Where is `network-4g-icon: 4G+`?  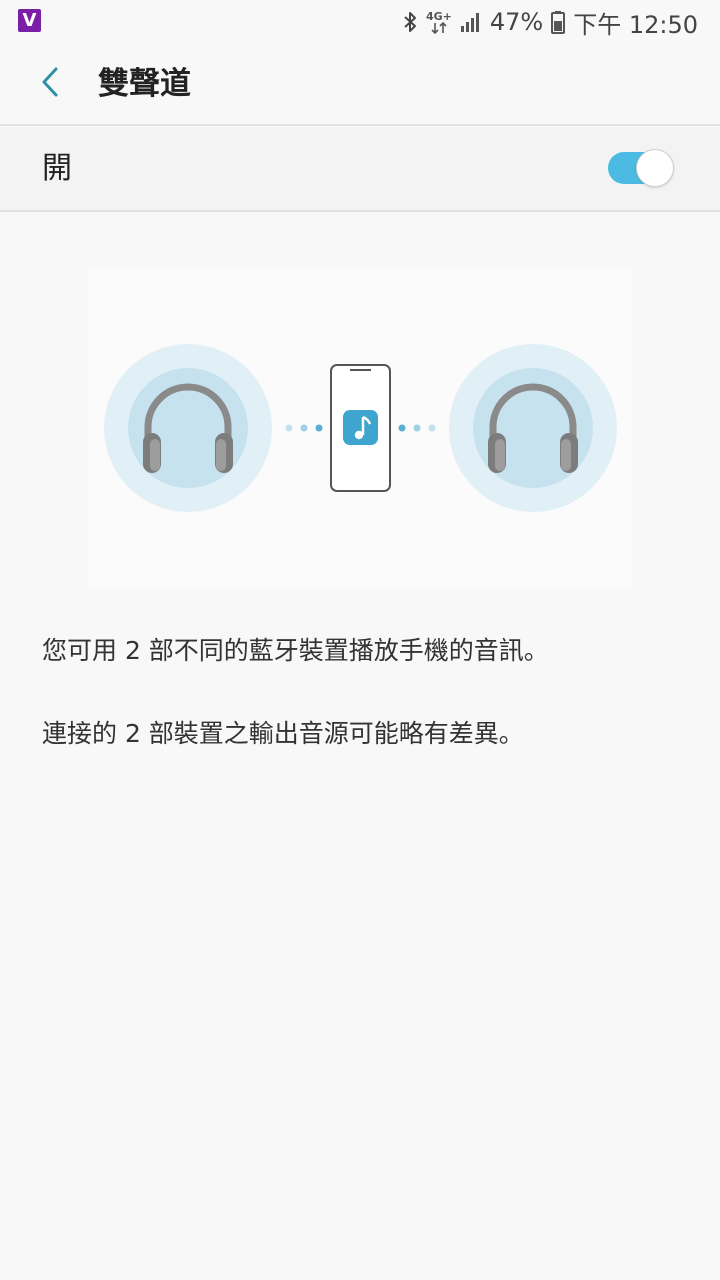 network-4g-icon: 4G+ is located at coordinates (439, 22).